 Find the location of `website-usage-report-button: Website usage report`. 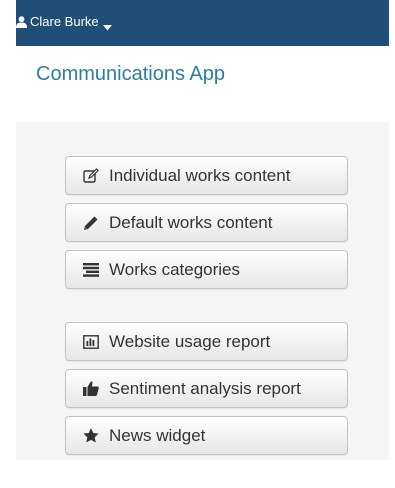

website-usage-report-button: Website usage report is located at coordinates (206, 341).